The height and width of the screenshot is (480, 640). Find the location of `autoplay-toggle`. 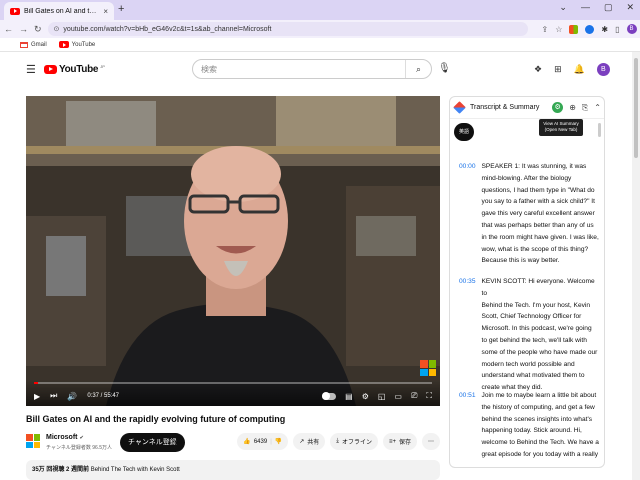

autoplay-toggle is located at coordinates (329, 395).